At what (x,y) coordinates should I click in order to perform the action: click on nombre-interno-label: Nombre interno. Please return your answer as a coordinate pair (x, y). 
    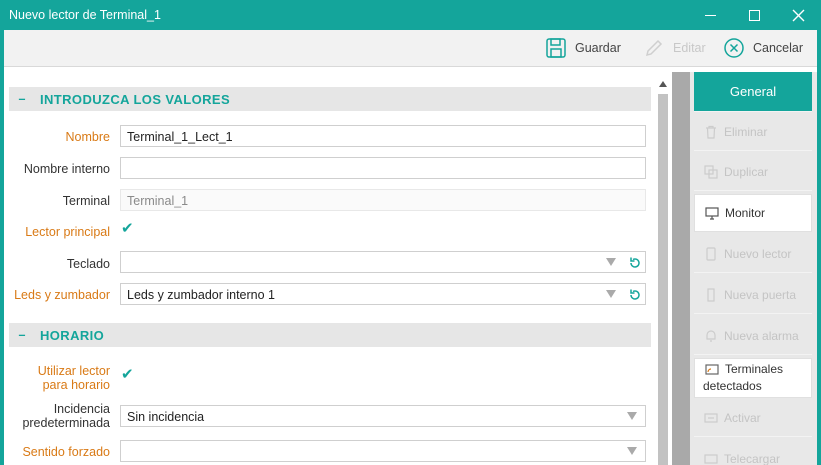
    Looking at the image, I should click on (66, 169).